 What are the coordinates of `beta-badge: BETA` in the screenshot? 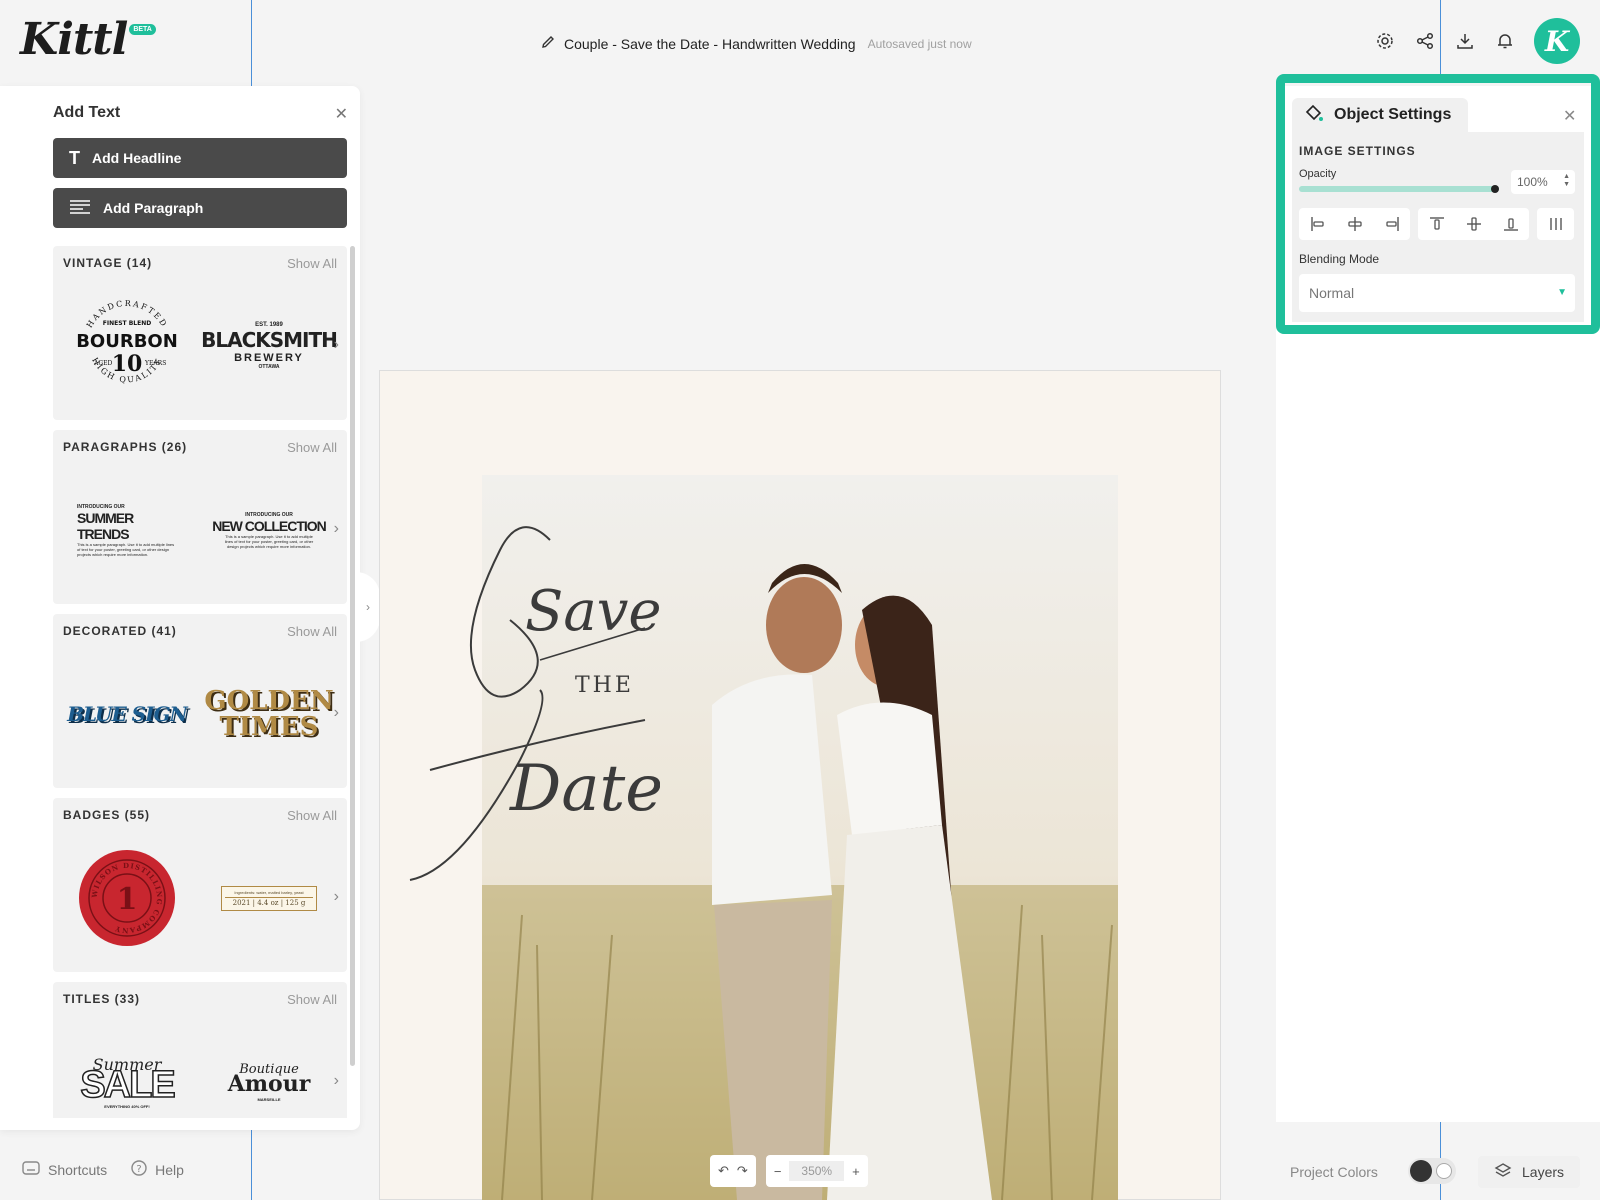 It's located at (142, 29).